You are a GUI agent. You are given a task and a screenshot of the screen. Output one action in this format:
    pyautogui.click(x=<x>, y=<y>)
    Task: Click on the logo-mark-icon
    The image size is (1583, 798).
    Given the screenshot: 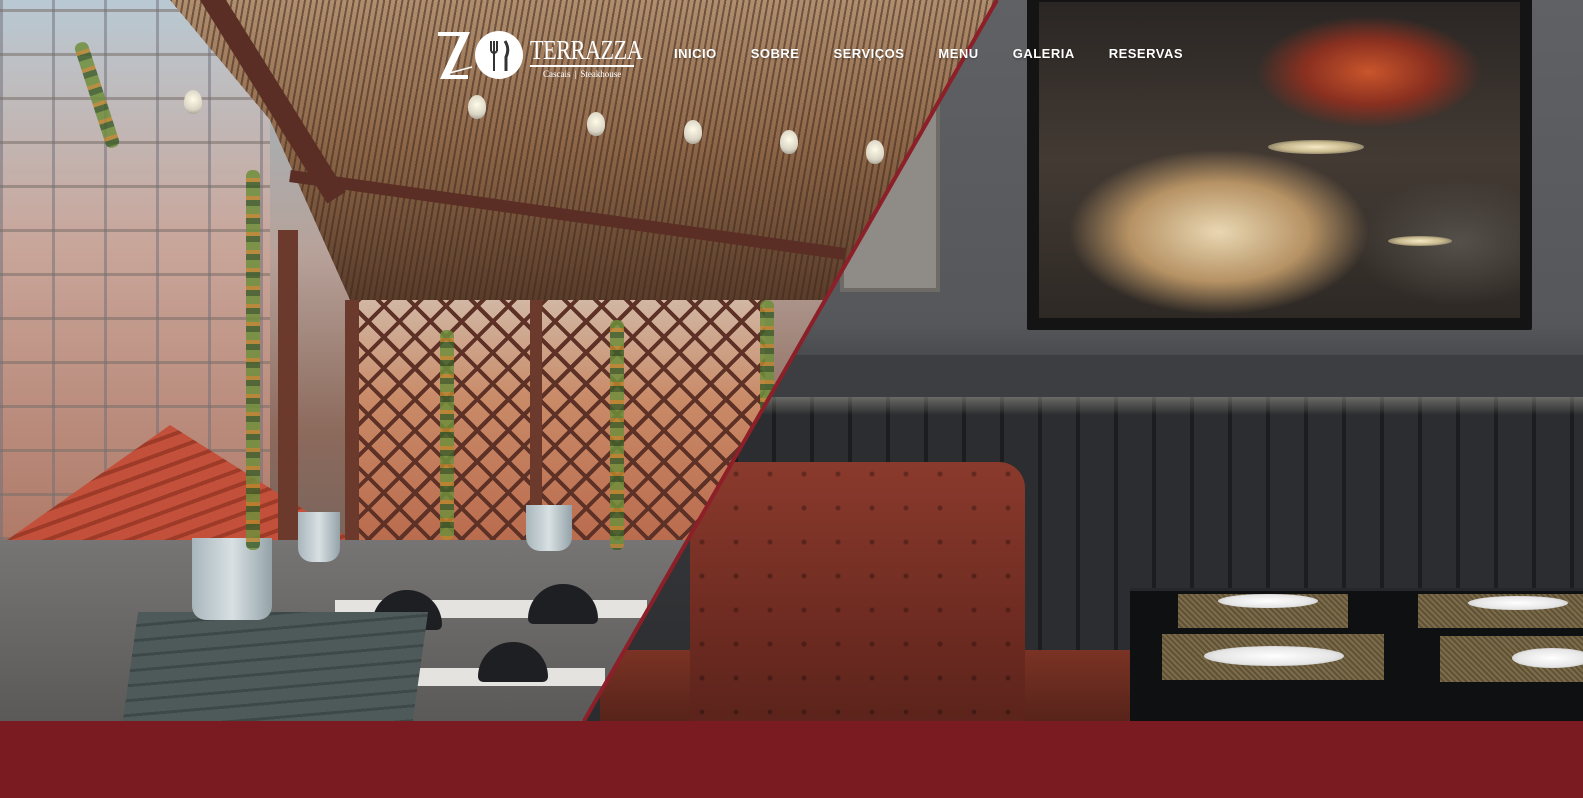 What is the action you would take?
    pyautogui.click(x=480, y=55)
    